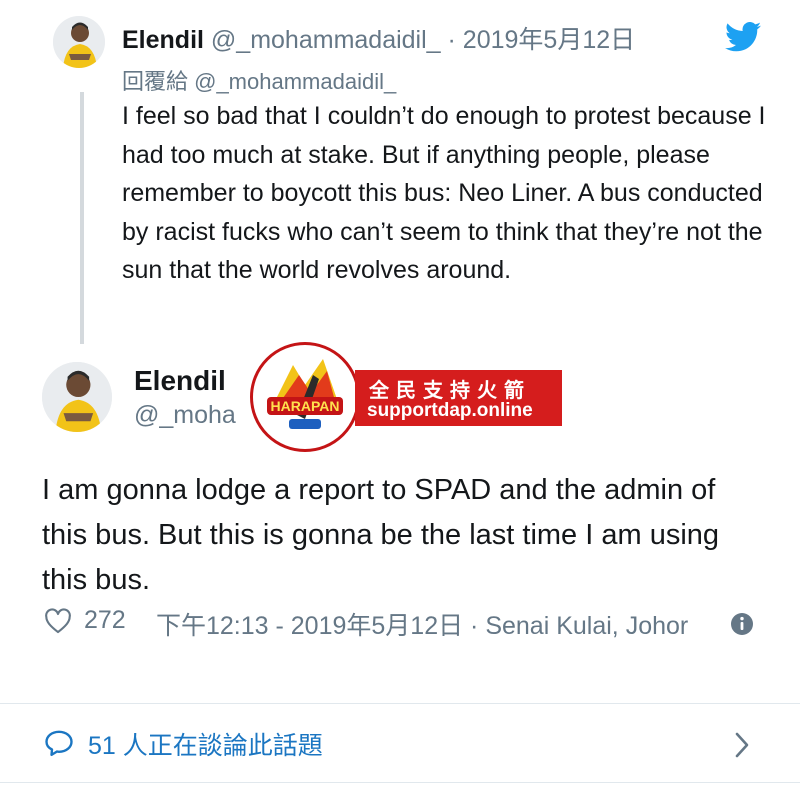 This screenshot has width=800, height=792. What do you see at coordinates (549, 40) in the screenshot?
I see `tweet-date: 2019年5月12日` at bounding box center [549, 40].